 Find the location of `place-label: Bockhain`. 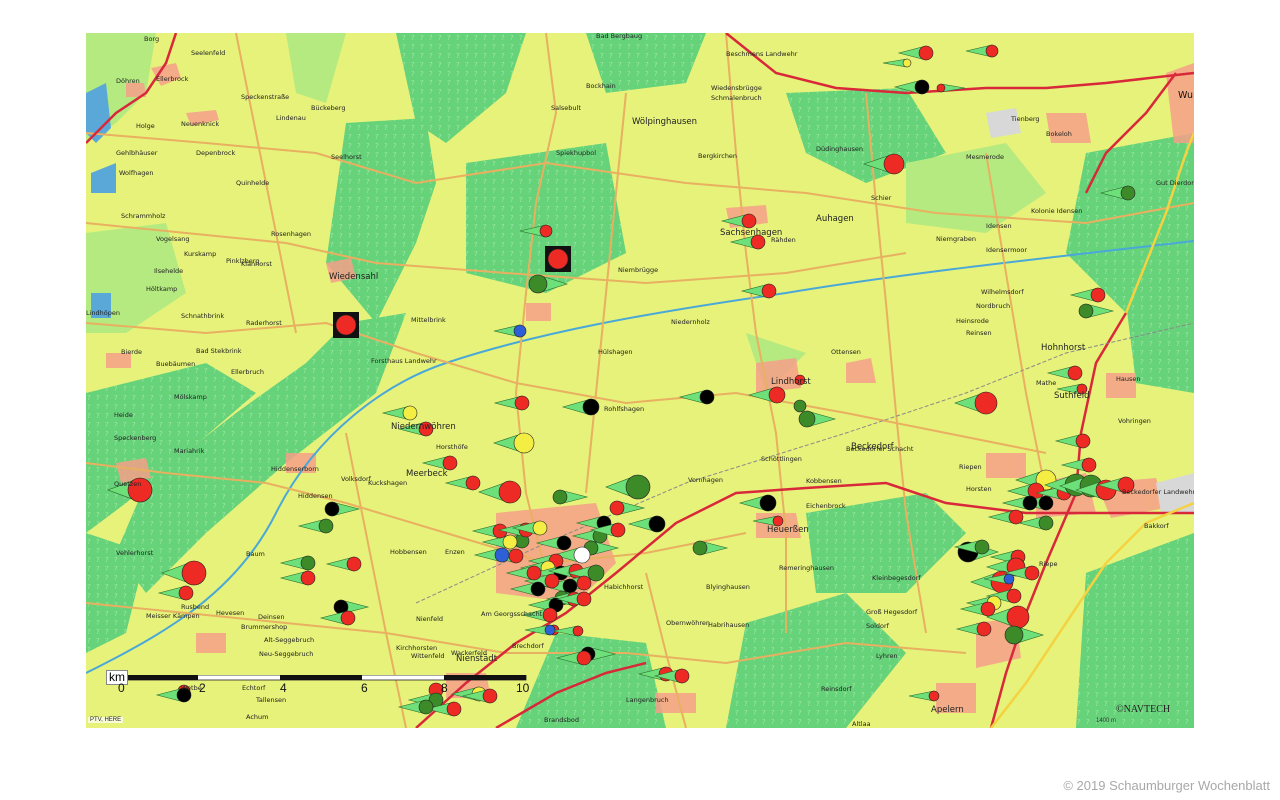

place-label: Bockhain is located at coordinates (601, 86).